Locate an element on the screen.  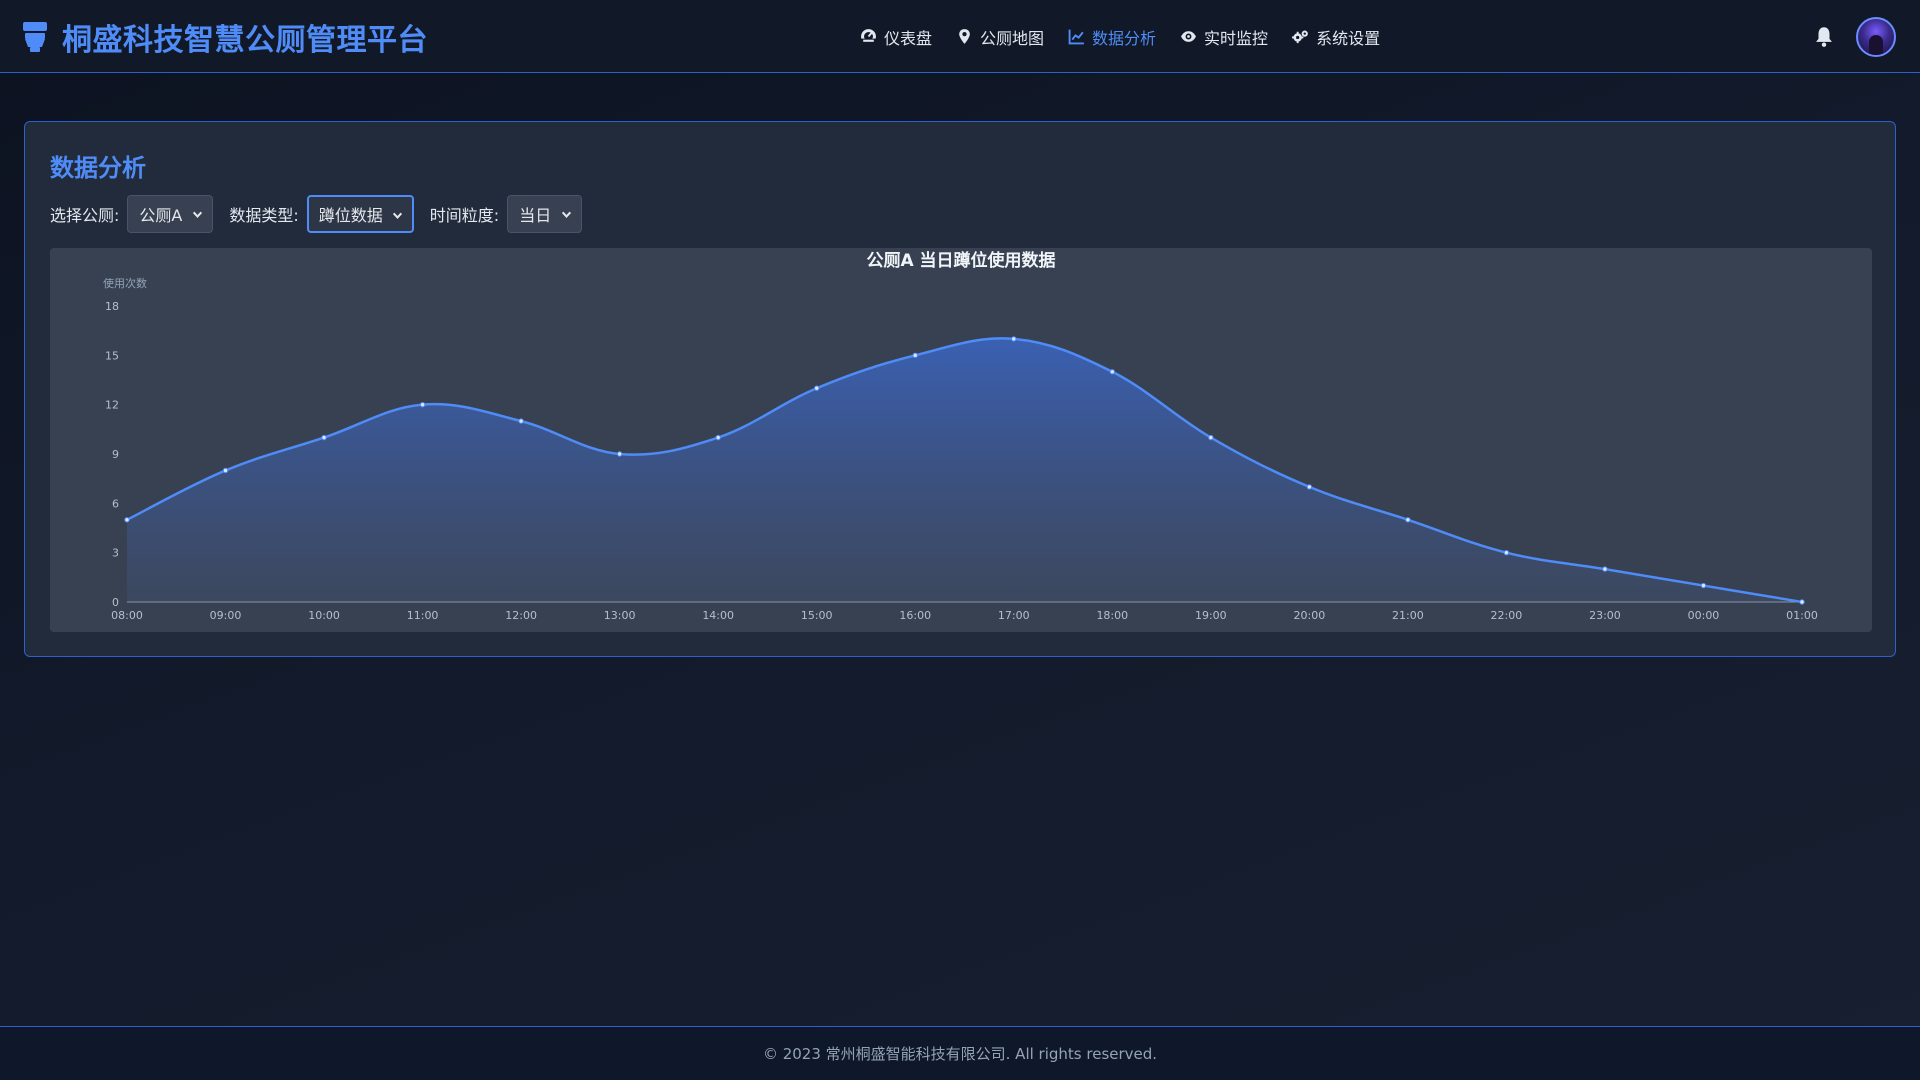
y-tick-label: 3 is located at coordinates (115, 553).